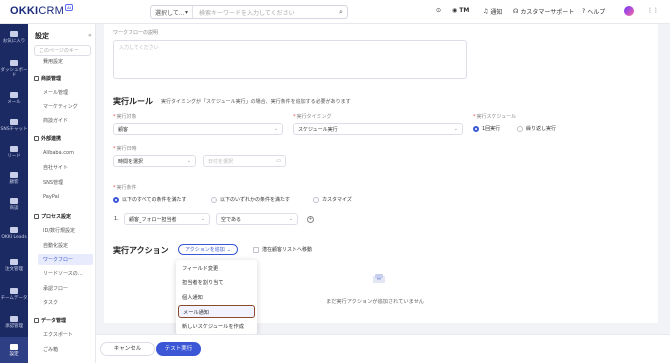  I want to click on sidebar-item-dashboard: ダッシュボード, so click(14, 69).